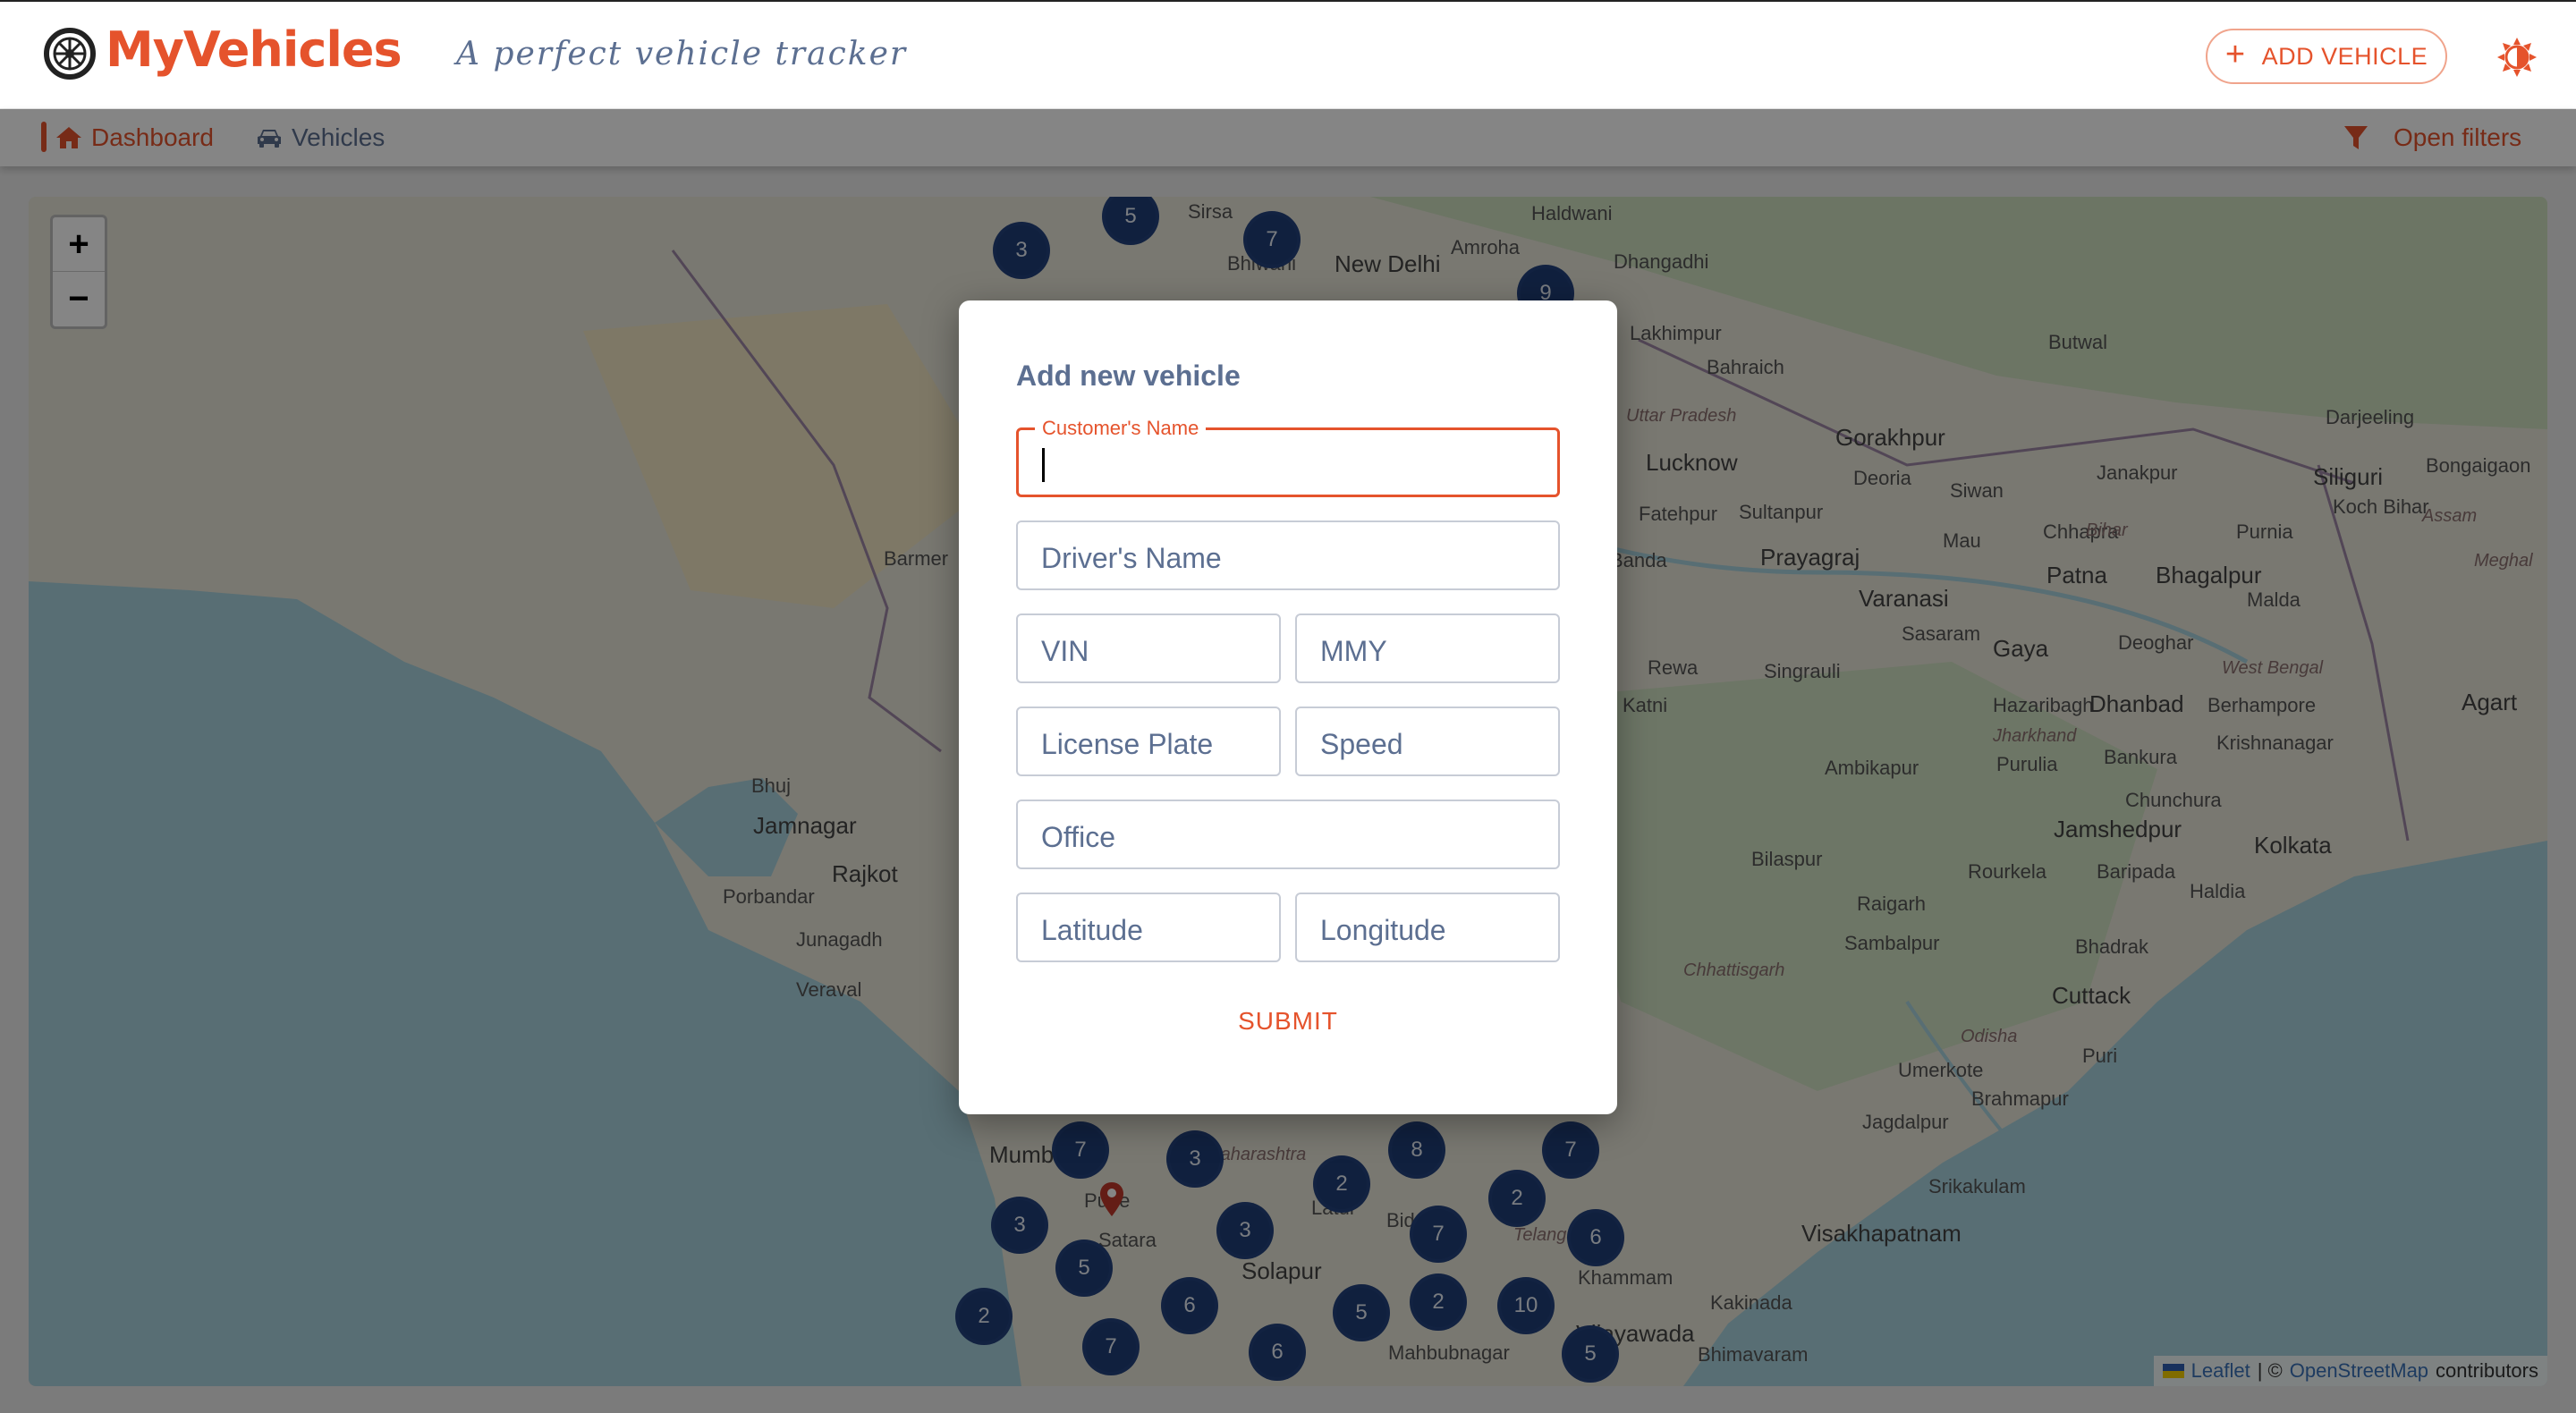 This screenshot has height=1413, width=2576. I want to click on license-plate-field: License Plate, so click(1148, 741).